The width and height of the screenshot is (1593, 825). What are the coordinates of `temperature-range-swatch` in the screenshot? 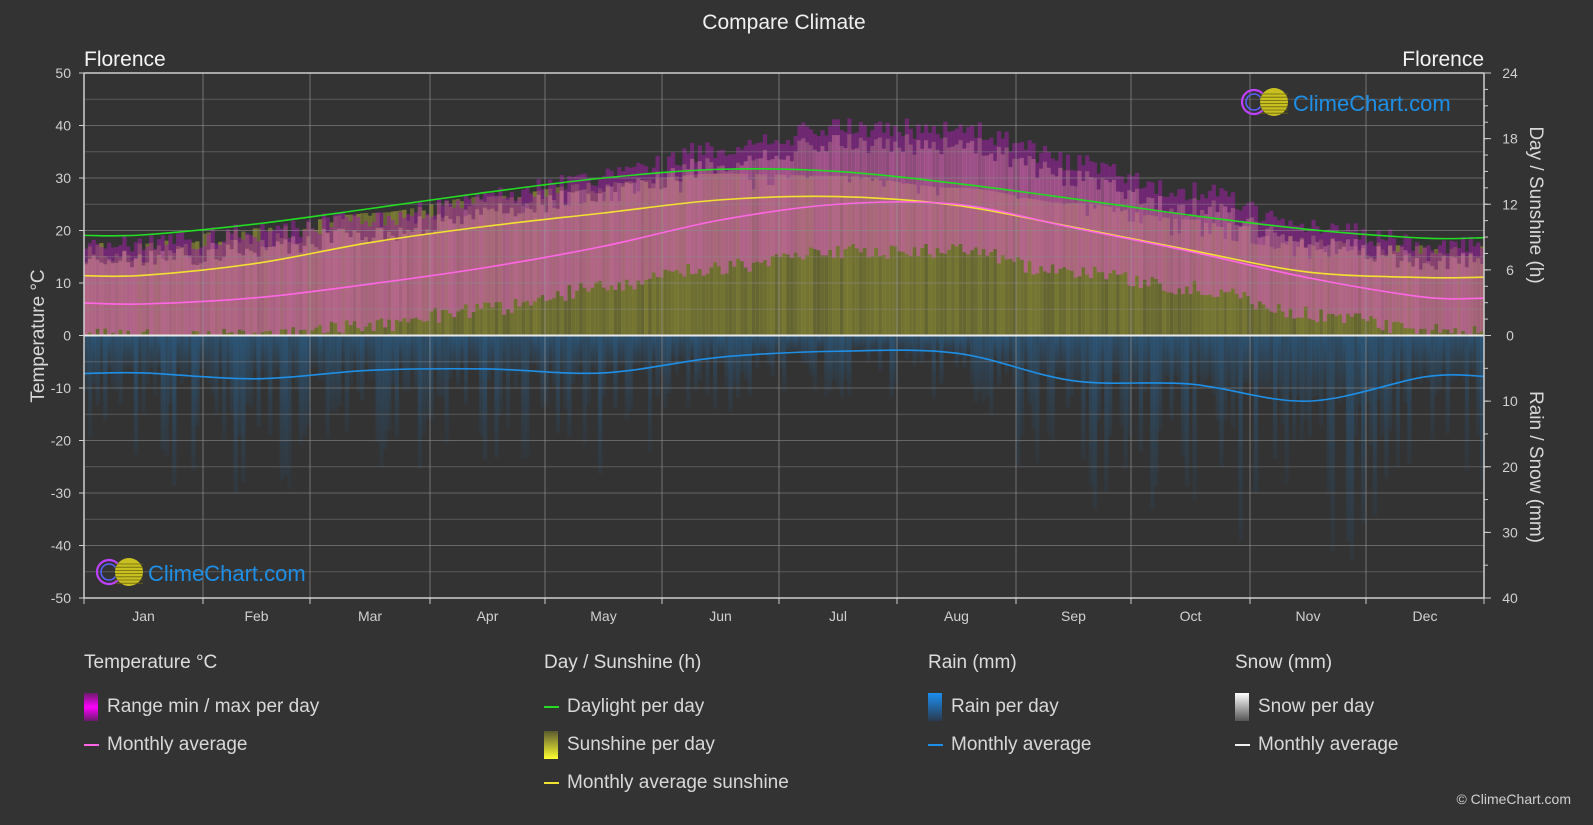 It's located at (91, 707).